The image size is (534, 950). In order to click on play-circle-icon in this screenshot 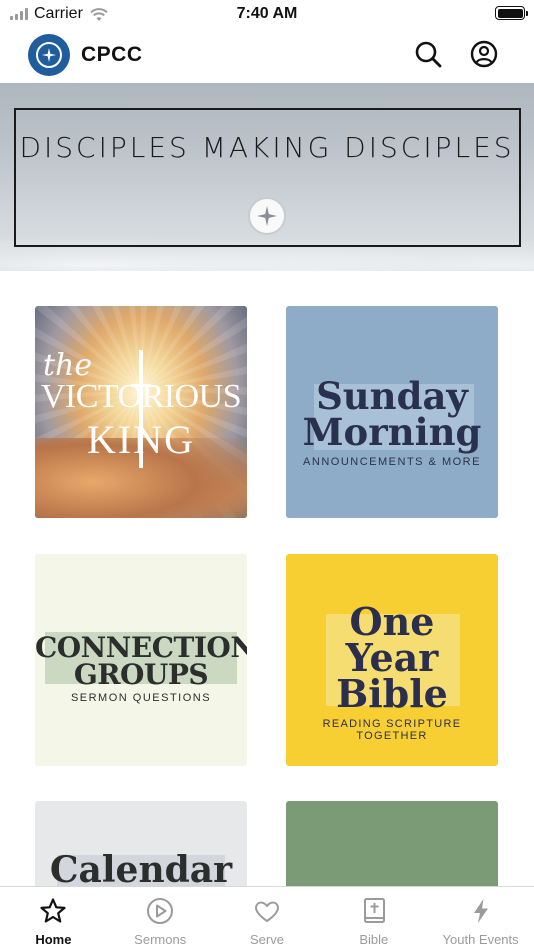, I will do `click(160, 911)`.